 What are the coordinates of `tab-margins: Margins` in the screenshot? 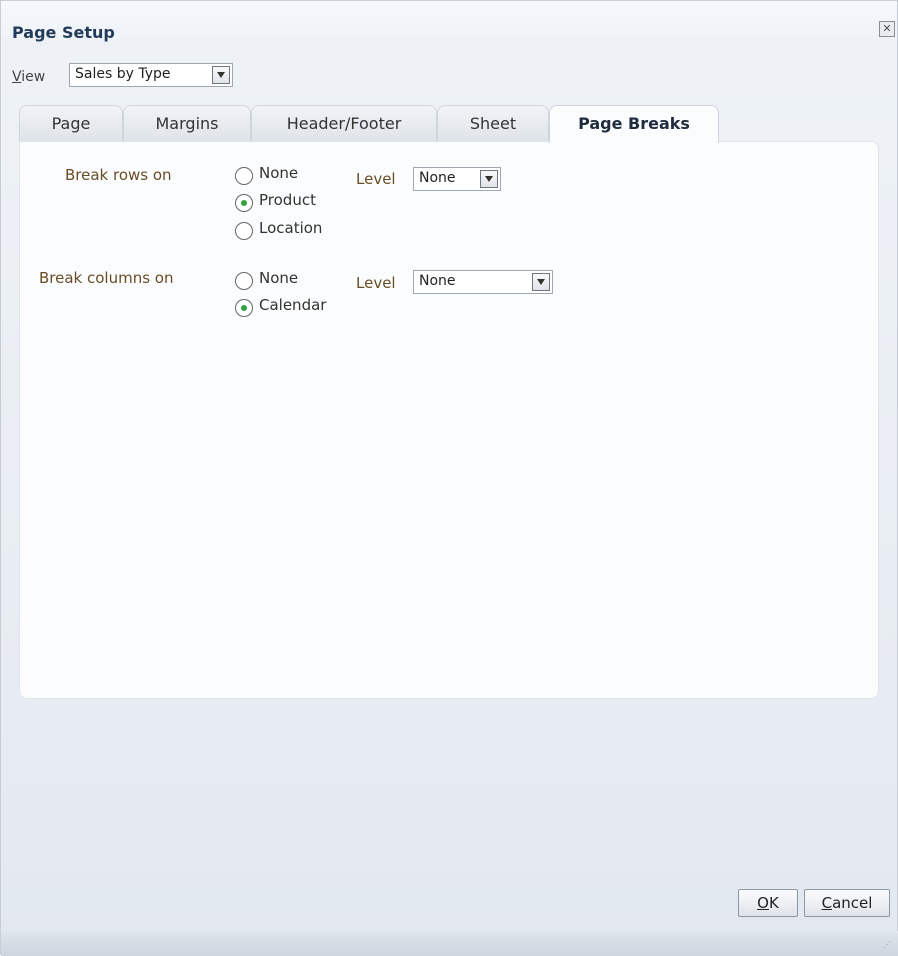 It's located at (187, 123).